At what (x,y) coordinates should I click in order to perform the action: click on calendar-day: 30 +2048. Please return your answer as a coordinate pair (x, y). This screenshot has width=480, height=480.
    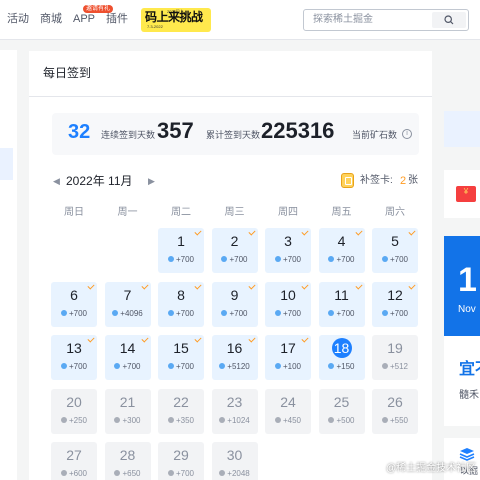
    Looking at the image, I should click on (234, 461).